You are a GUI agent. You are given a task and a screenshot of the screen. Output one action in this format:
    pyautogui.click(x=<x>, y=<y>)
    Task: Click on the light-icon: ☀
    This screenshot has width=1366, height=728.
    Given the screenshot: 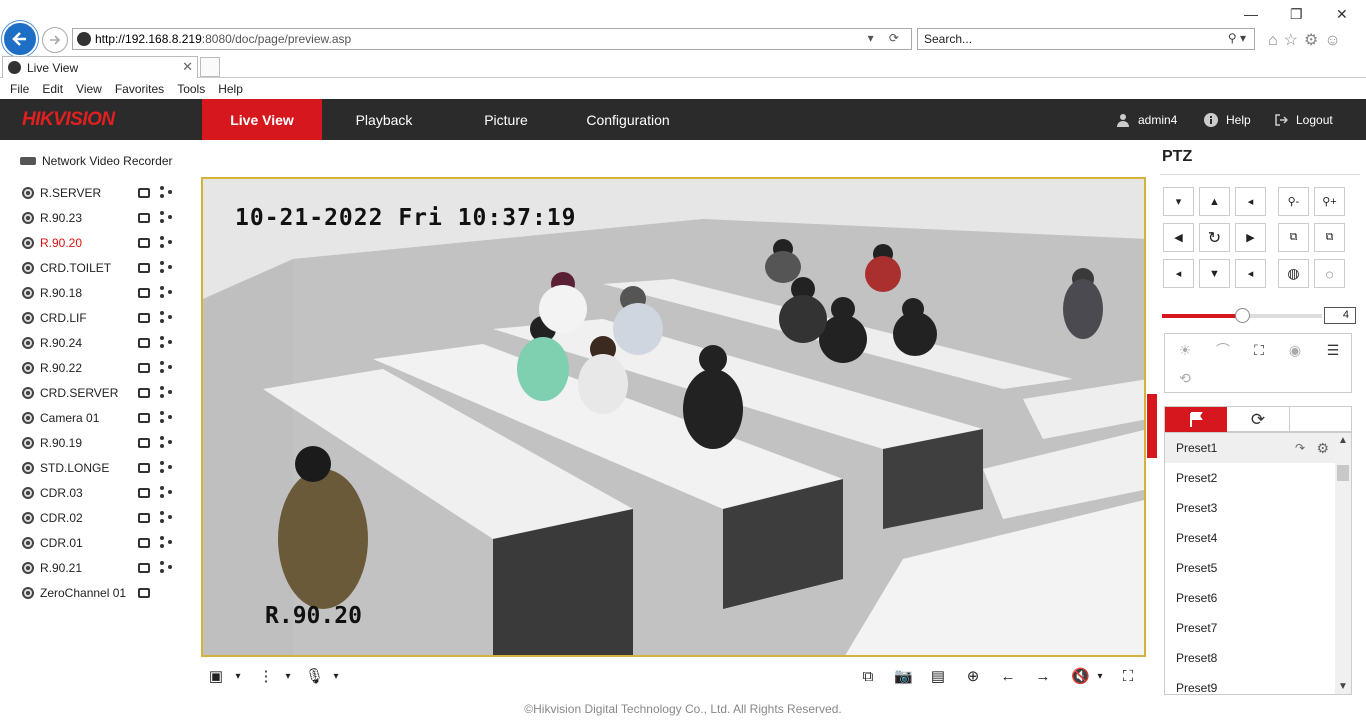 What is the action you would take?
    pyautogui.click(x=1185, y=350)
    